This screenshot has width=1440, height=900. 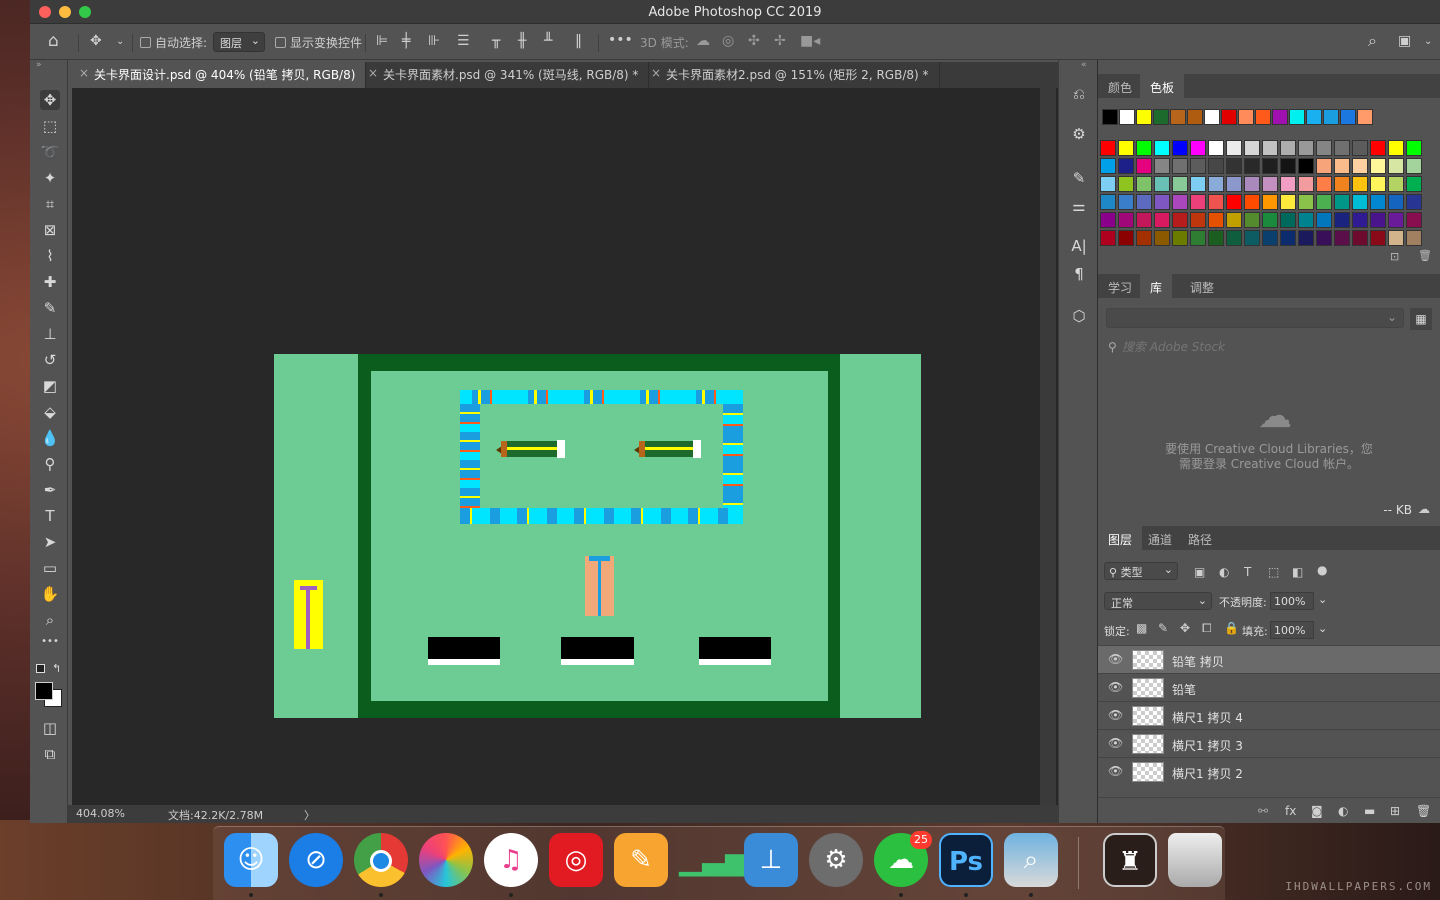 I want to click on layer-row: 👁 铅笔 拷贝, so click(x=1269, y=659).